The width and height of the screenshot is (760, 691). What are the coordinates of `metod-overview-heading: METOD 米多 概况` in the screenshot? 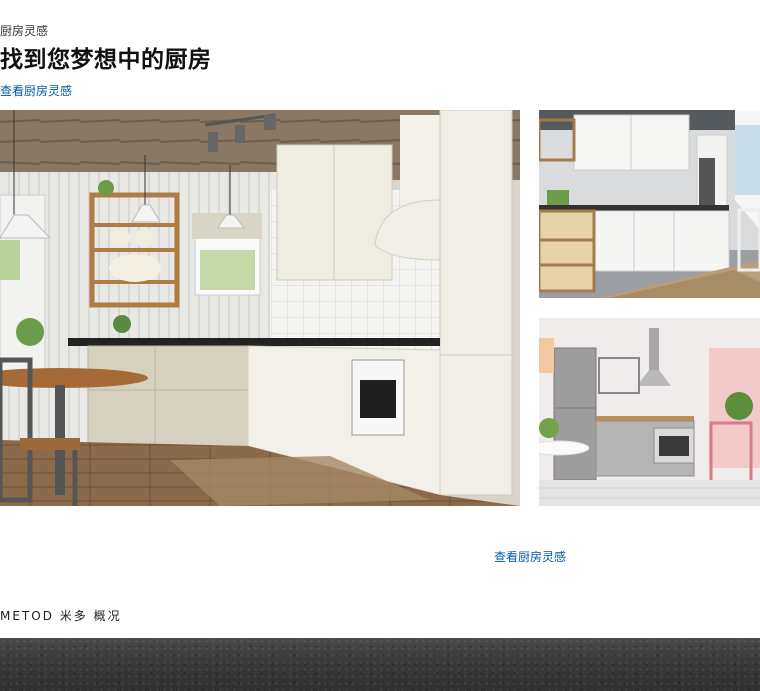 It's located at (61, 616).